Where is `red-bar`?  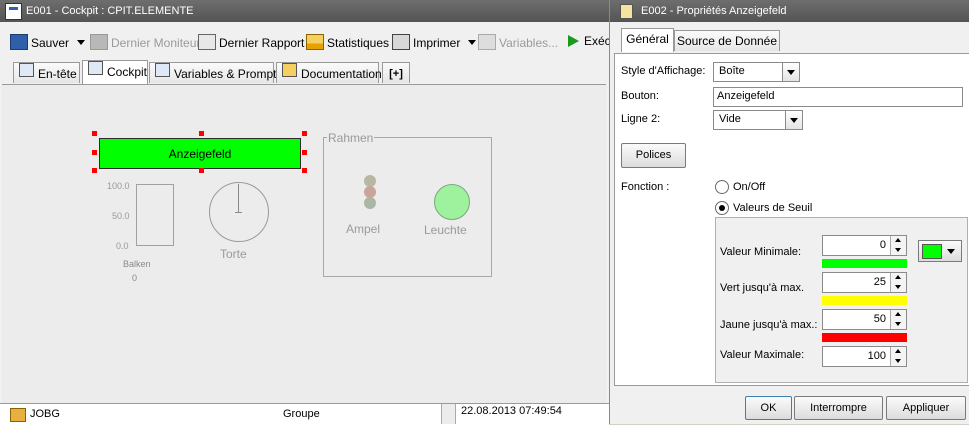
red-bar is located at coordinates (864, 337).